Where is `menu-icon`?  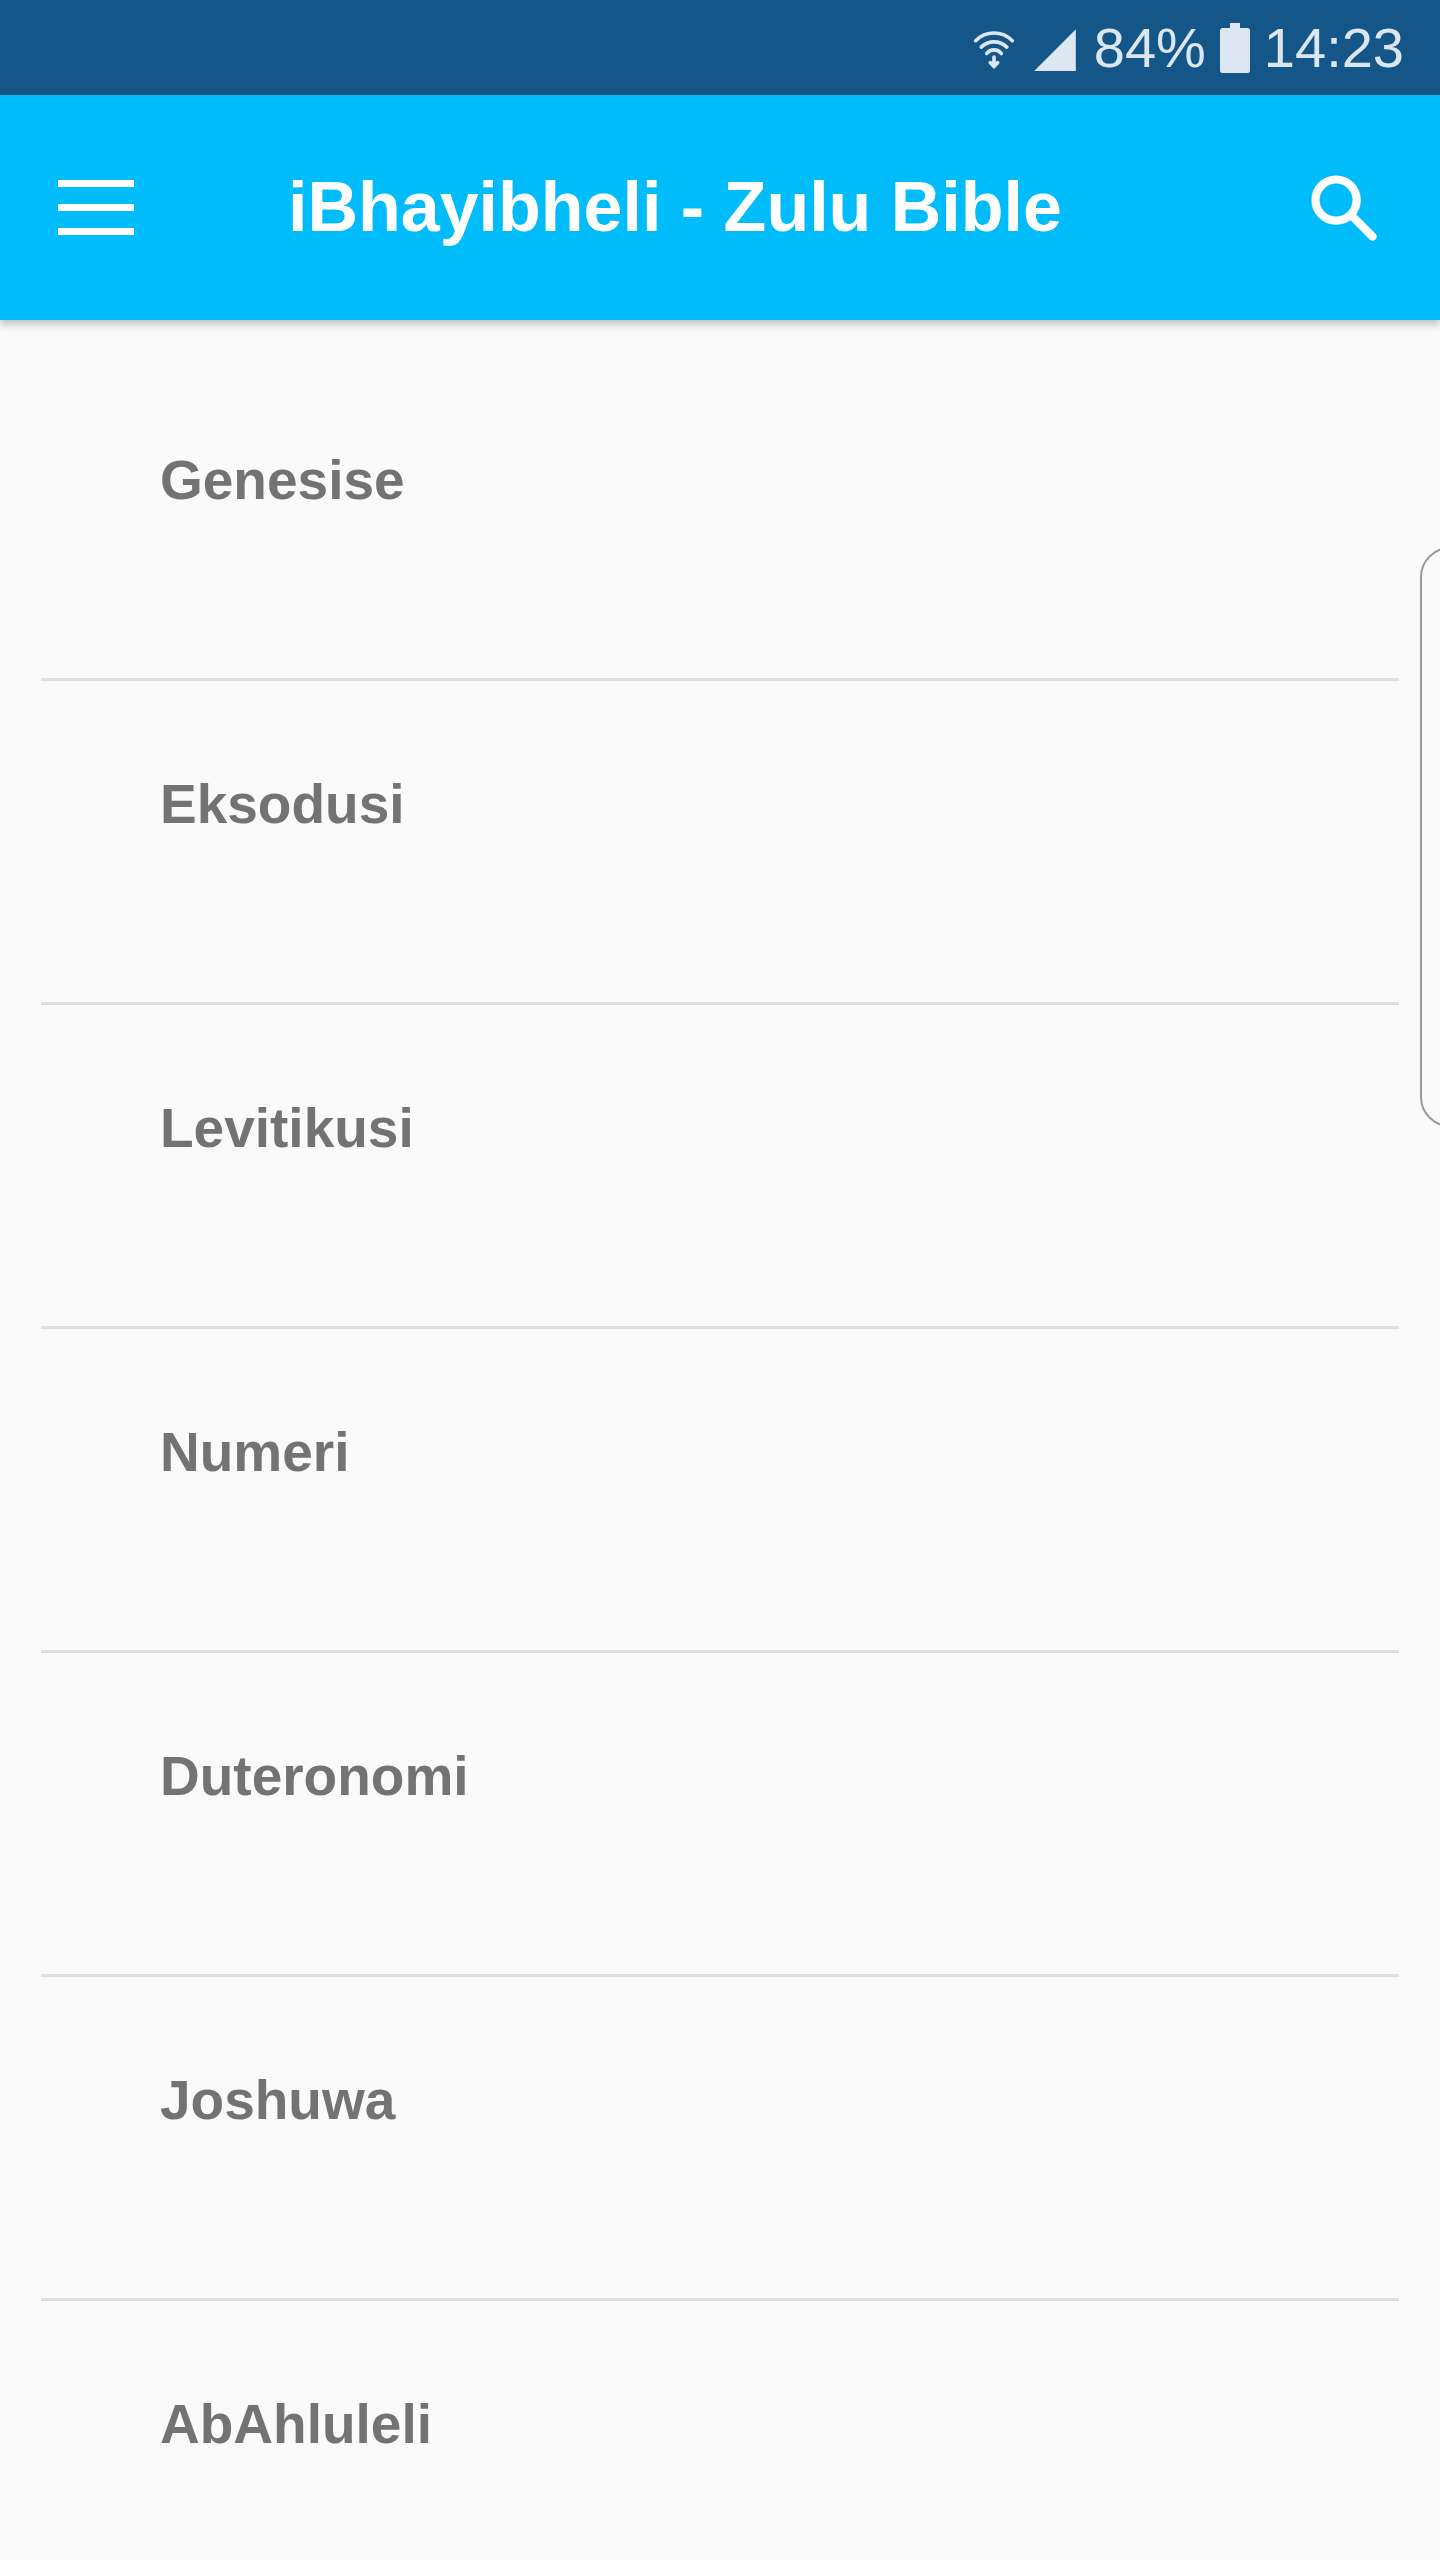
menu-icon is located at coordinates (96, 207).